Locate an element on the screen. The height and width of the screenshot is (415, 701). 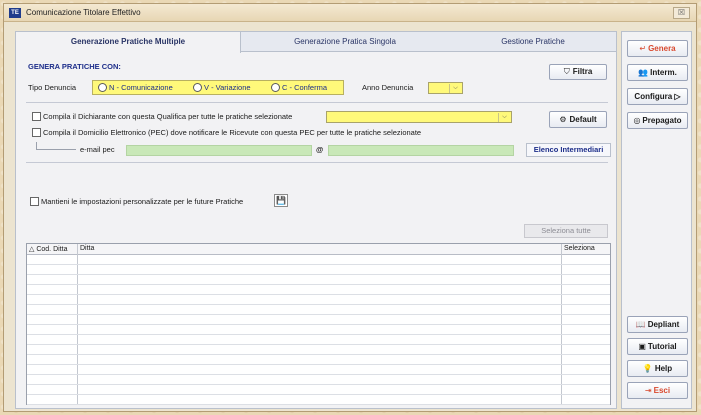
save-settings-button: 💾 is located at coordinates (281, 200).